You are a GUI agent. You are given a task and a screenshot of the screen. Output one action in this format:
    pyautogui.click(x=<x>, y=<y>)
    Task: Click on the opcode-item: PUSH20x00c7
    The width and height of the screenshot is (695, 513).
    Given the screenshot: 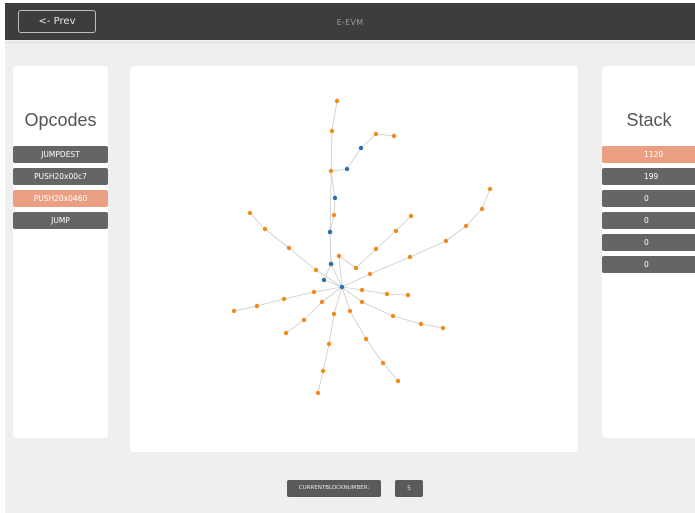 What is the action you would take?
    pyautogui.click(x=60, y=176)
    